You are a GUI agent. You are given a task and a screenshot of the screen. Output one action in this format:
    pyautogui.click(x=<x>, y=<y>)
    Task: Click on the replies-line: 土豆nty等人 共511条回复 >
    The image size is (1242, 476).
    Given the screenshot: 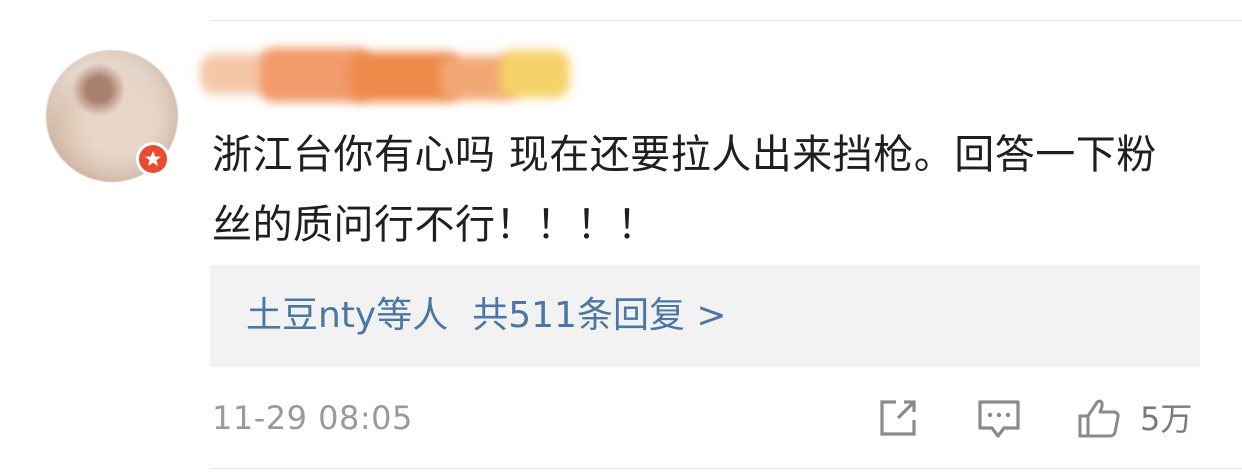 What is the action you would take?
    pyautogui.click(x=486, y=316)
    